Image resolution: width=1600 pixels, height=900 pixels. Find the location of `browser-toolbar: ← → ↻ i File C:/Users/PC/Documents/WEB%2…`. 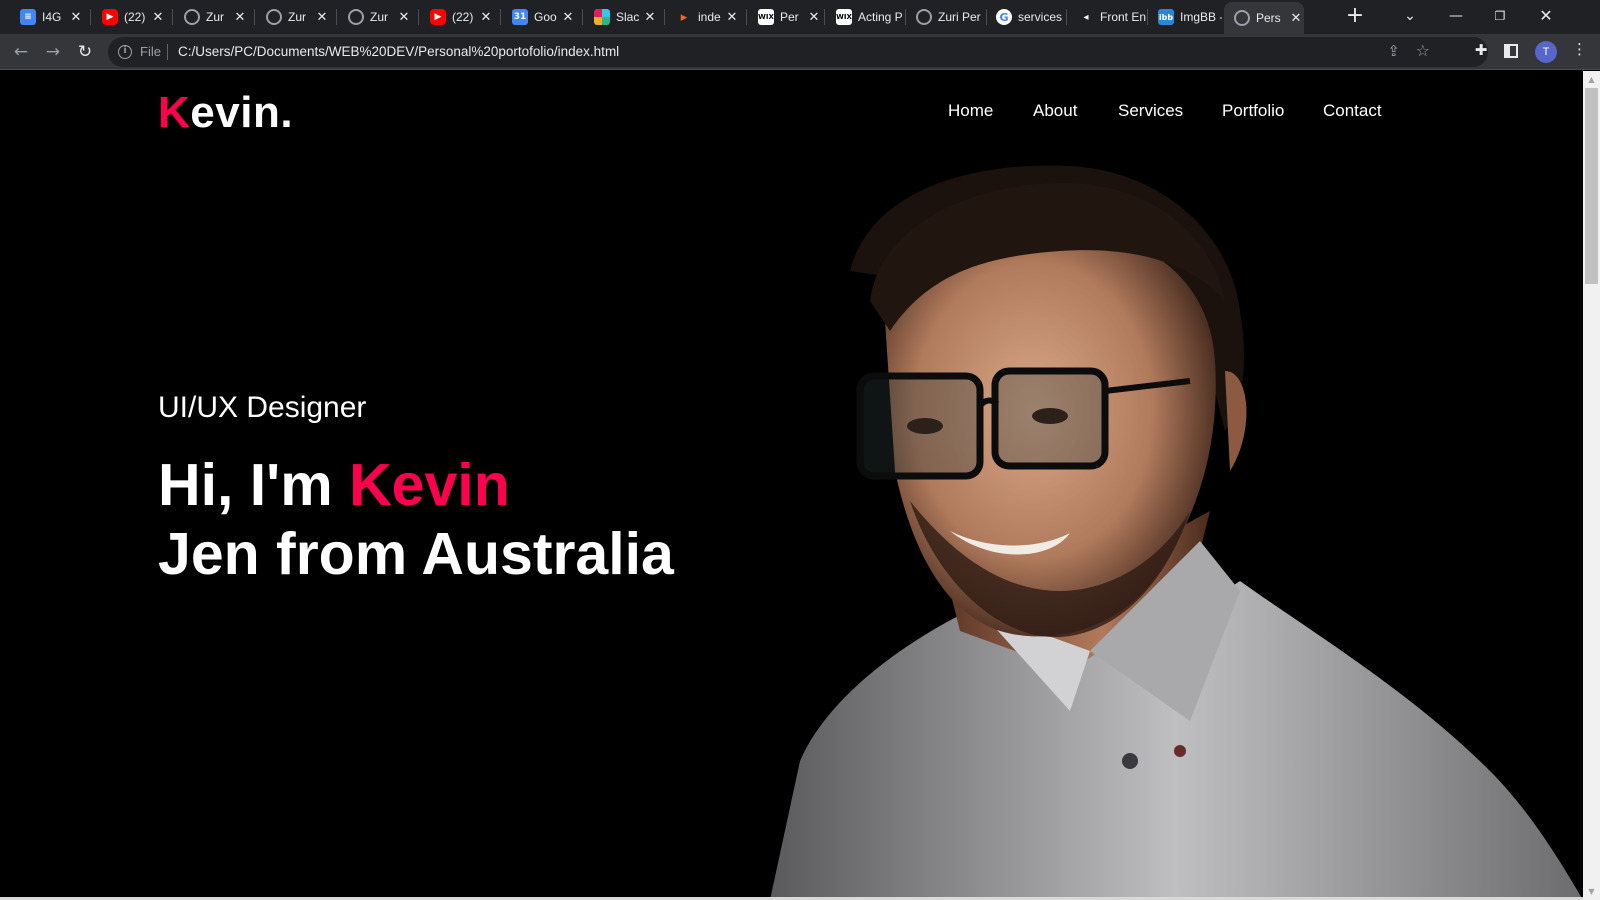

browser-toolbar: ← → ↻ i File C:/Users/PC/Documents/WEB%2… is located at coordinates (800, 52).